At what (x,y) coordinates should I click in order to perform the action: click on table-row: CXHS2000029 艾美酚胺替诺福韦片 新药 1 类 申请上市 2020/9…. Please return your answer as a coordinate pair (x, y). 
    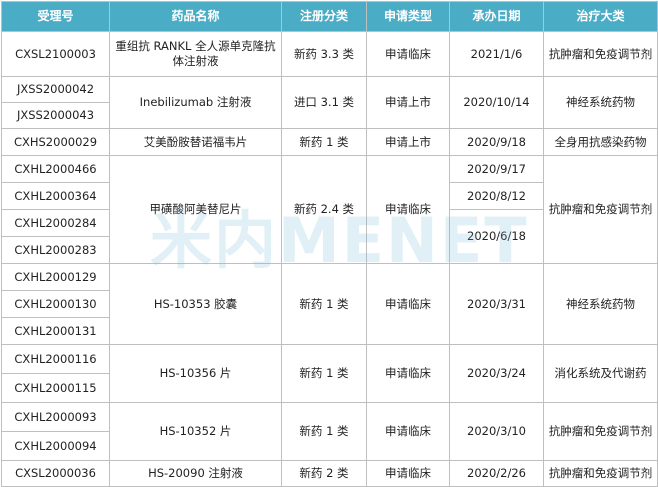
    Looking at the image, I should click on (329, 142).